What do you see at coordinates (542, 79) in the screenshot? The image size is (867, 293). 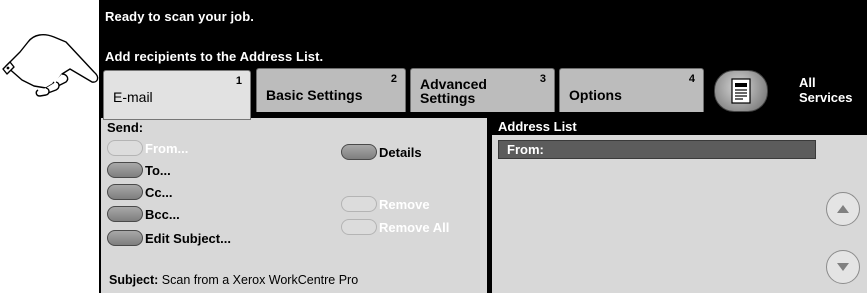 I see `tab-number: 3` at bounding box center [542, 79].